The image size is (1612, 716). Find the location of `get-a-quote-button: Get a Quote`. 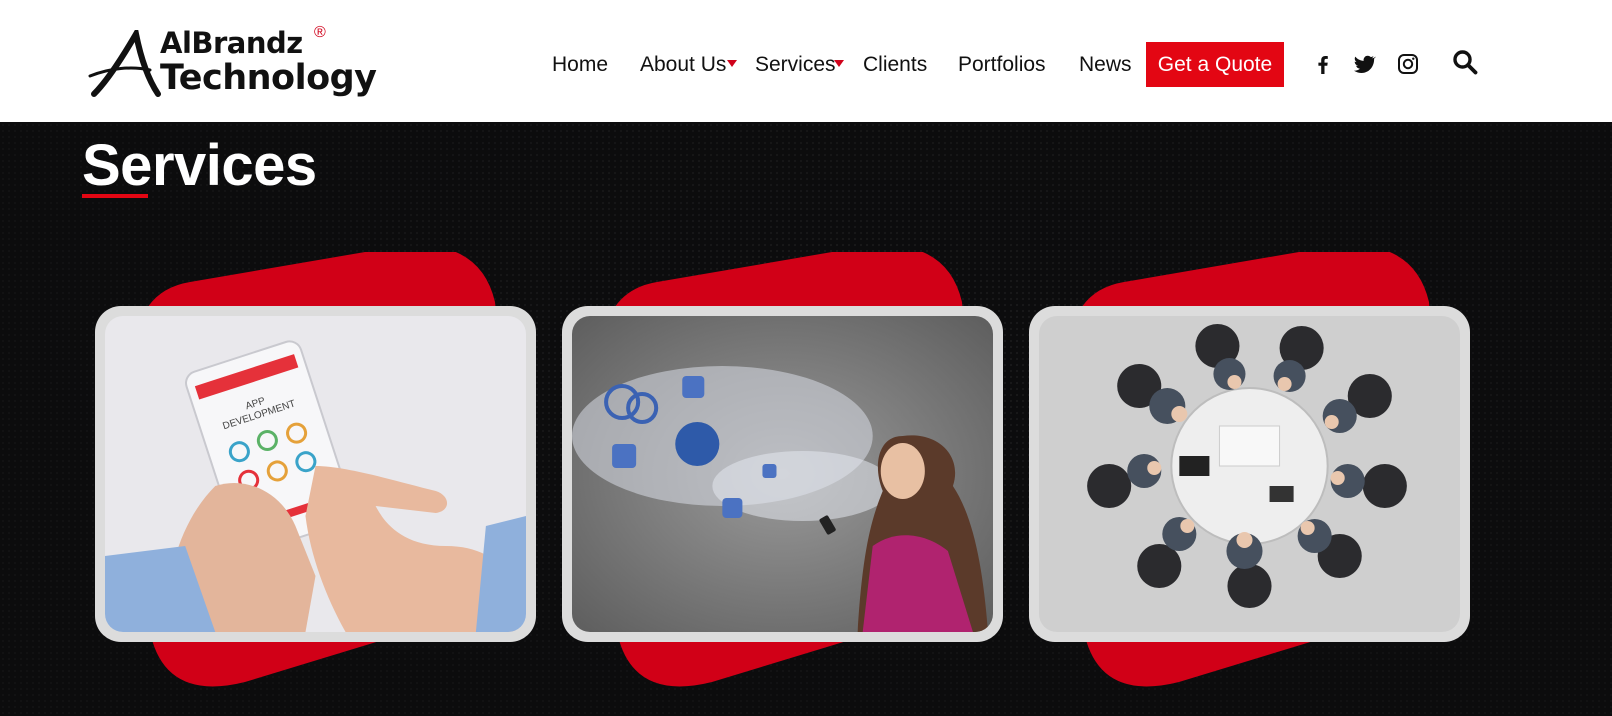

get-a-quote-button: Get a Quote is located at coordinates (1215, 64).